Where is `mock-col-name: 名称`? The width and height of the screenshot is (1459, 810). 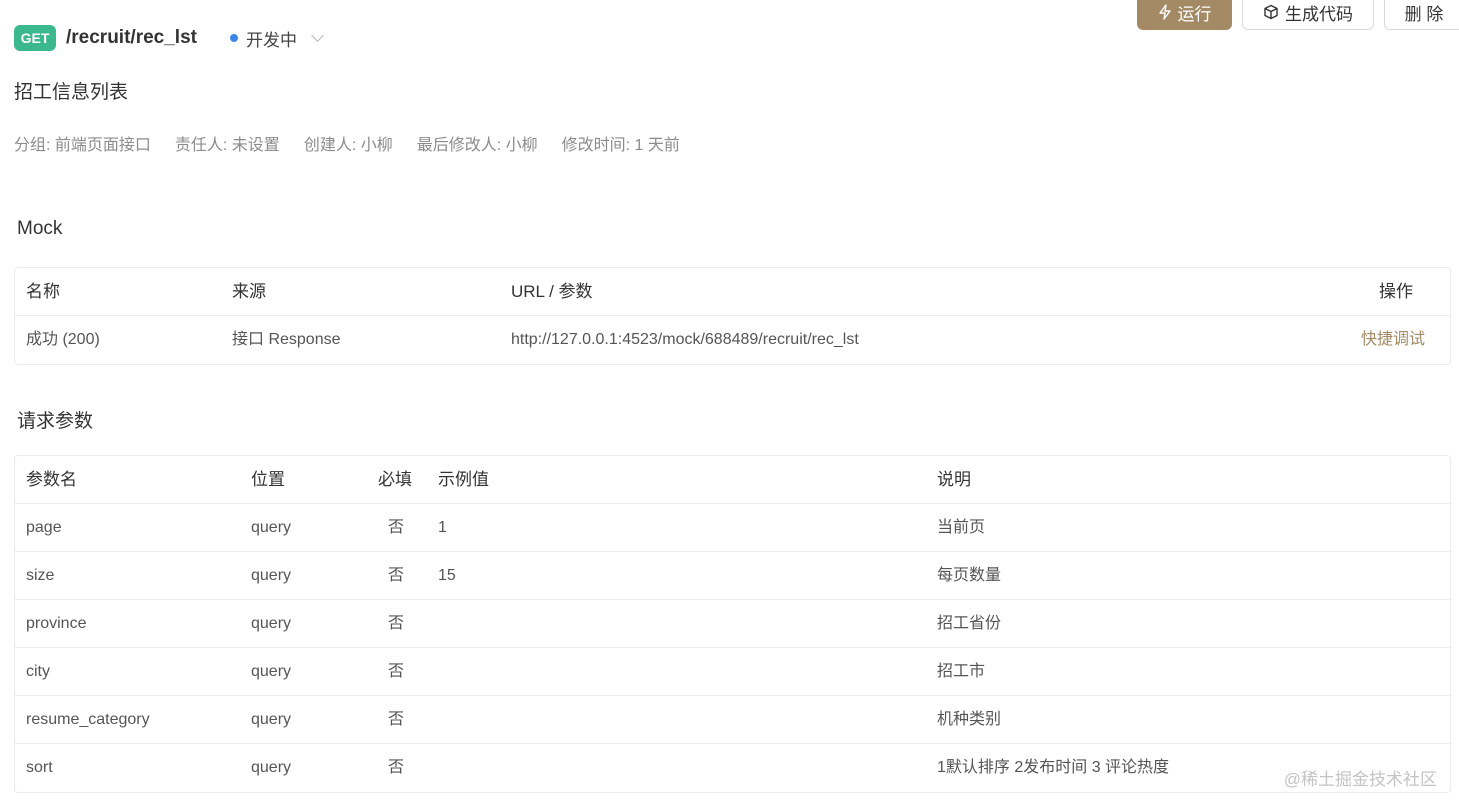 mock-col-name: 名称 is located at coordinates (43, 291).